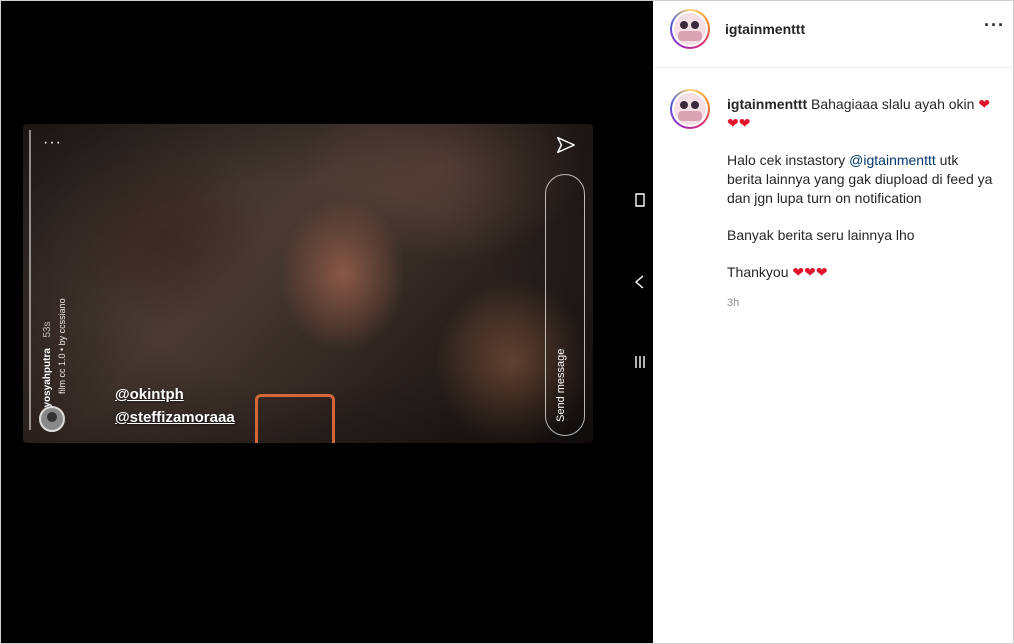 The width and height of the screenshot is (1014, 644). What do you see at coordinates (566, 145) in the screenshot?
I see `send-icon` at bounding box center [566, 145].